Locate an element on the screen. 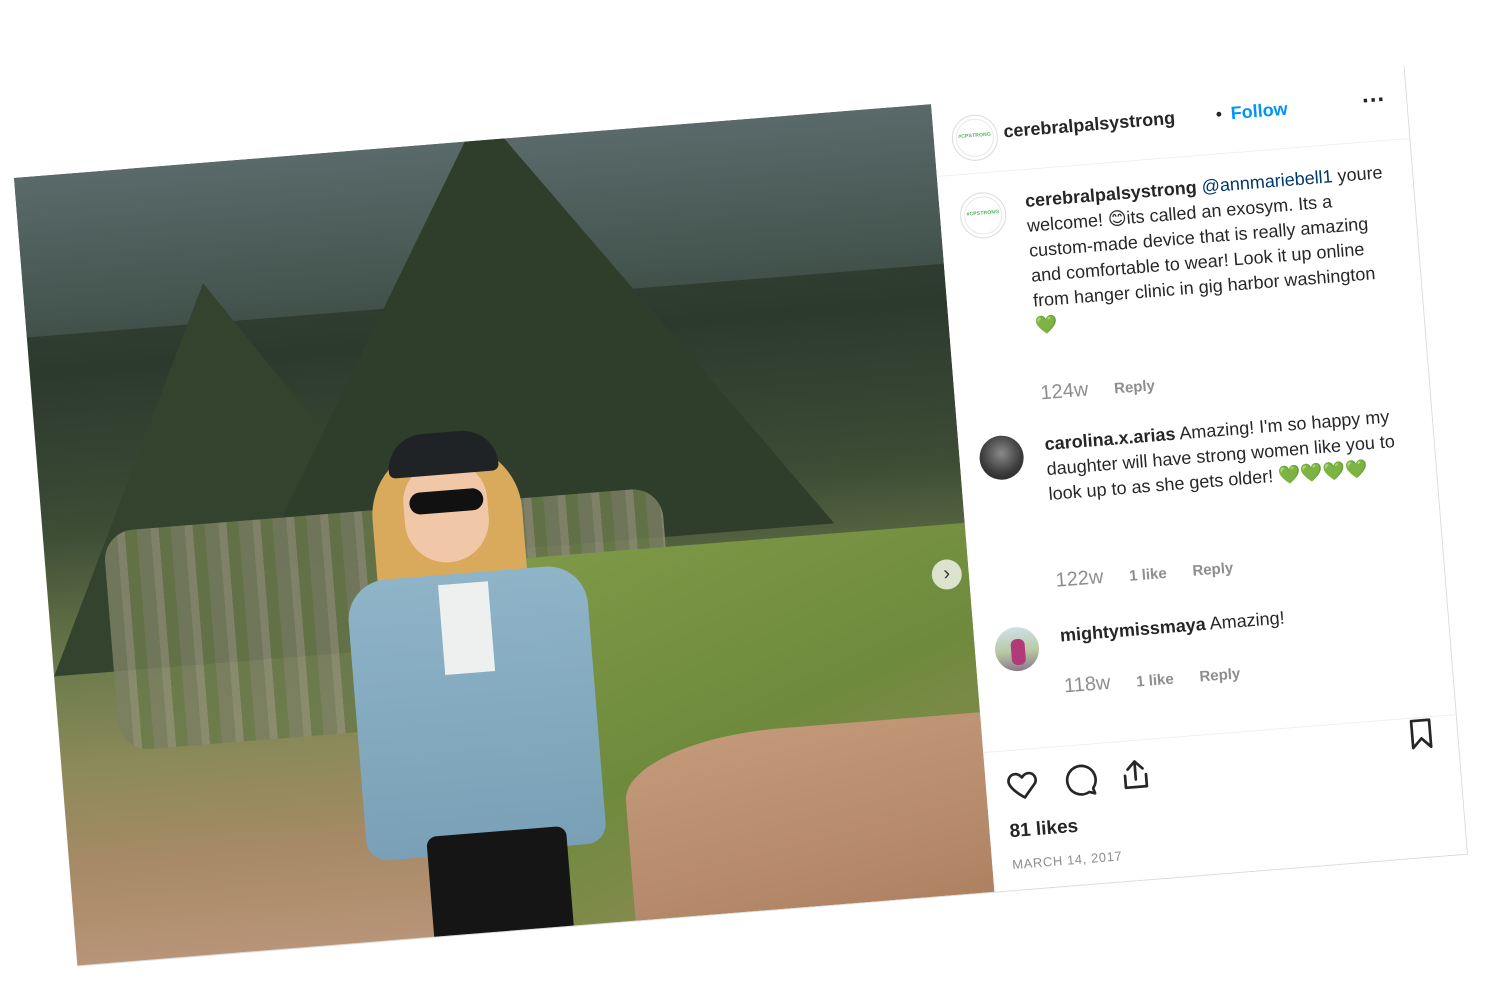  post-date: MARCH 14, 2017 is located at coordinates (1067, 860).